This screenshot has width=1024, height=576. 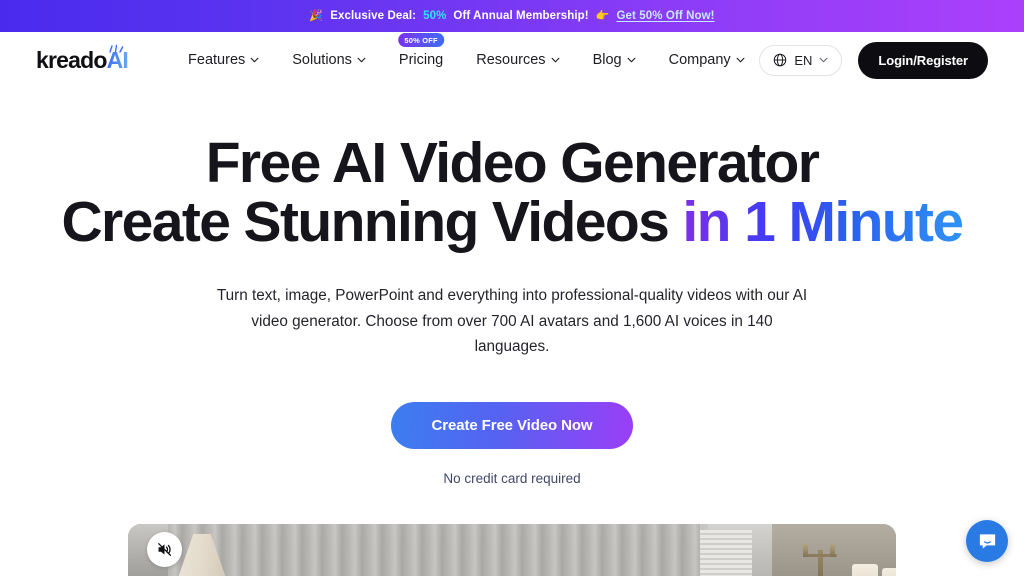 I want to click on language-selector: EN, so click(x=801, y=60).